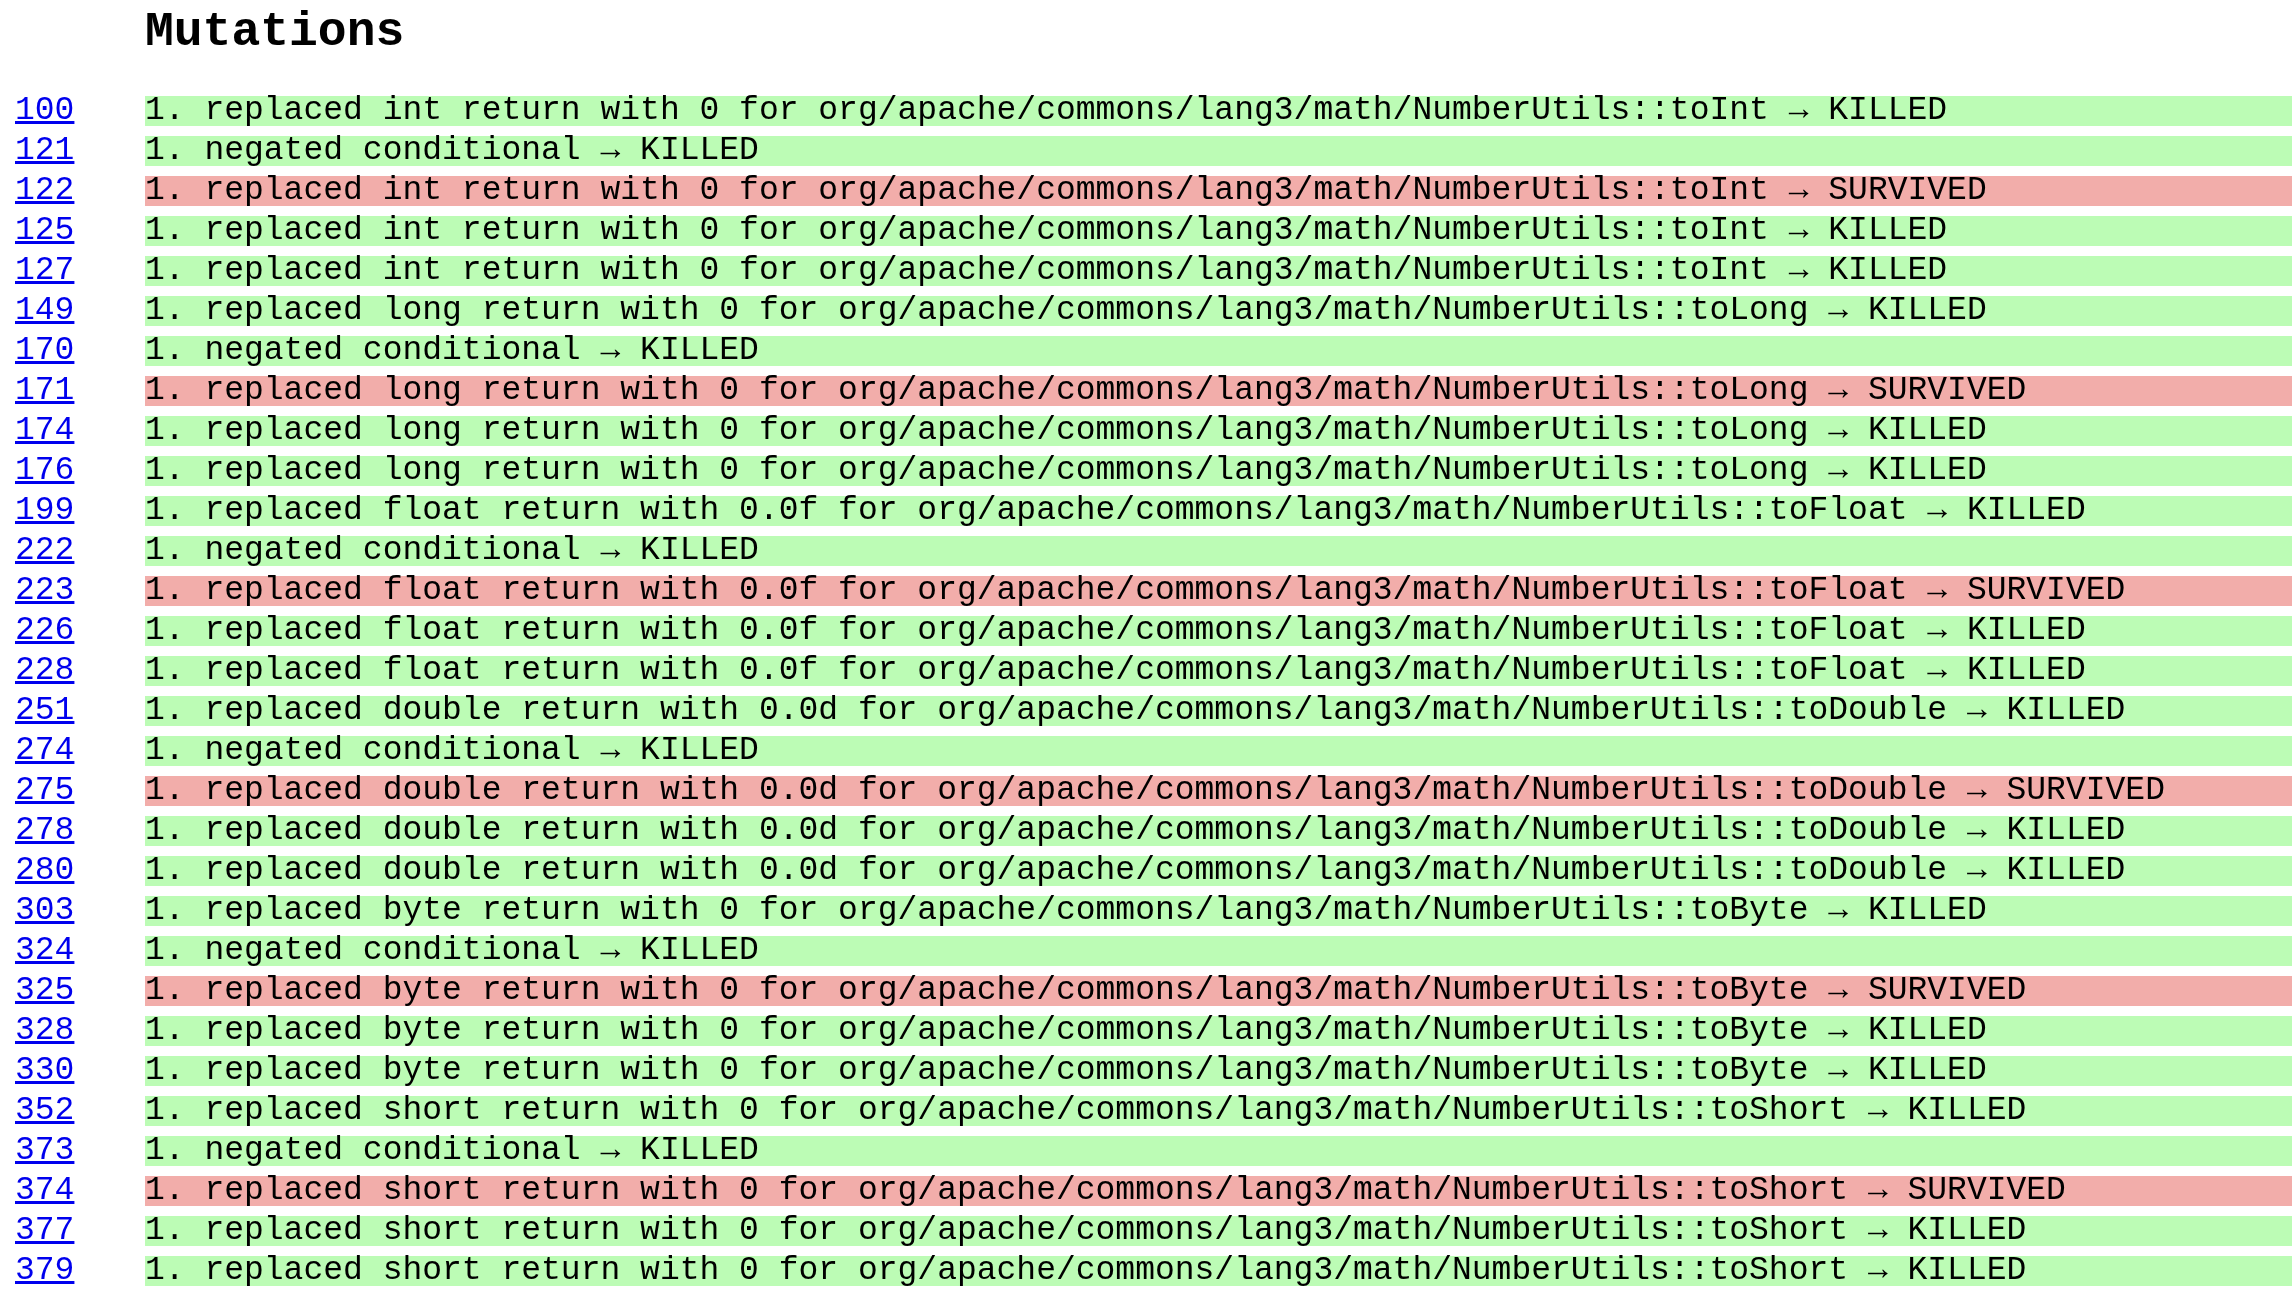 The width and height of the screenshot is (2292, 1292). I want to click on mutation-result-row: 1. replaced int return with 0 for org/apache/commons/lang3/math/NumberUtils::toInt → SURVIVED, so click(1218, 191).